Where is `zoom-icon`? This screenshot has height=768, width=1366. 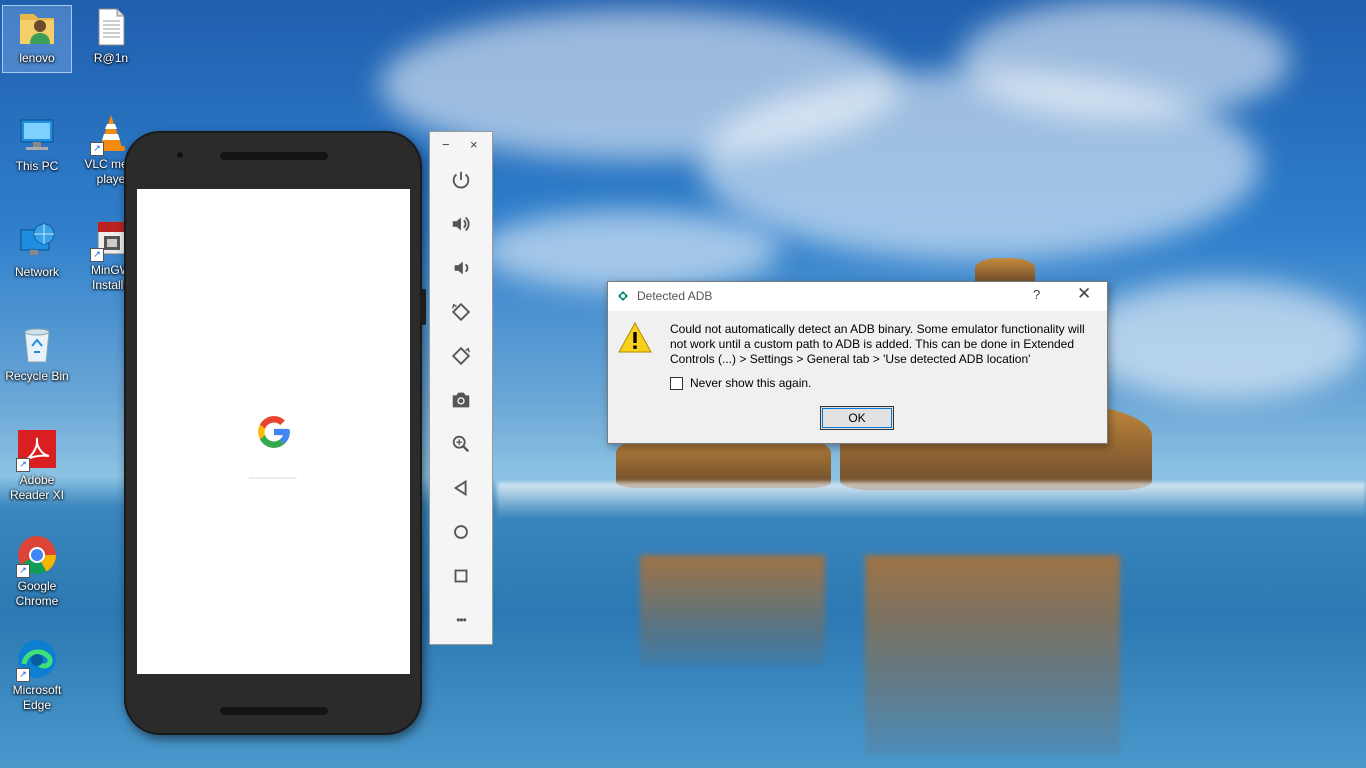
zoom-icon is located at coordinates (461, 444).